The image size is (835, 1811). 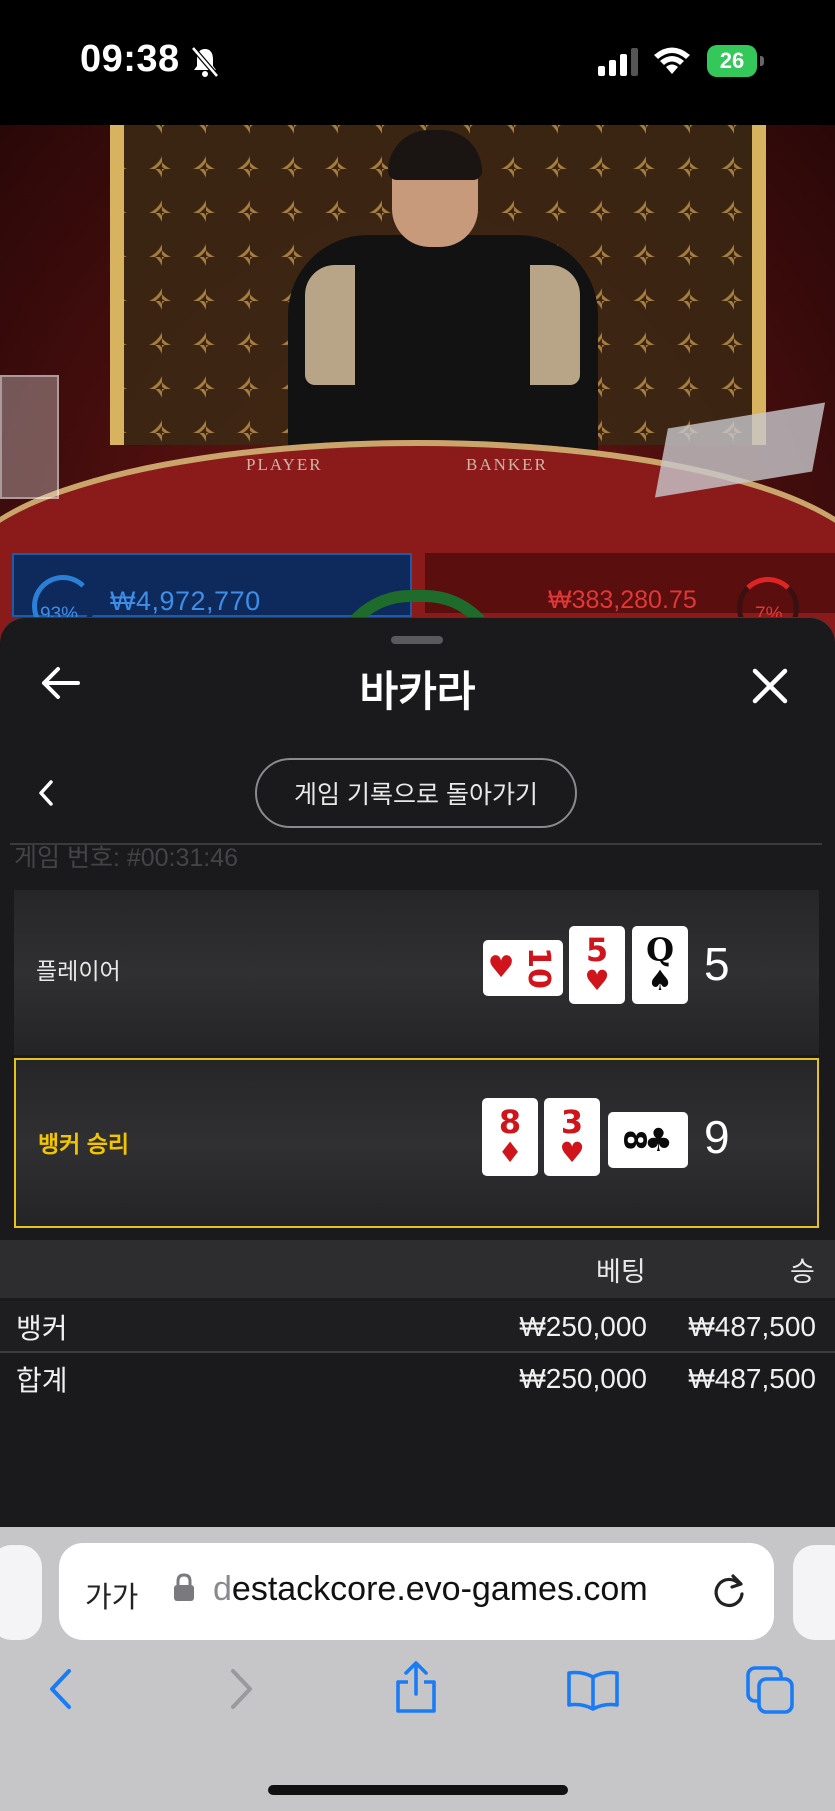 What do you see at coordinates (621, 1272) in the screenshot?
I see `column-bet: 베팅` at bounding box center [621, 1272].